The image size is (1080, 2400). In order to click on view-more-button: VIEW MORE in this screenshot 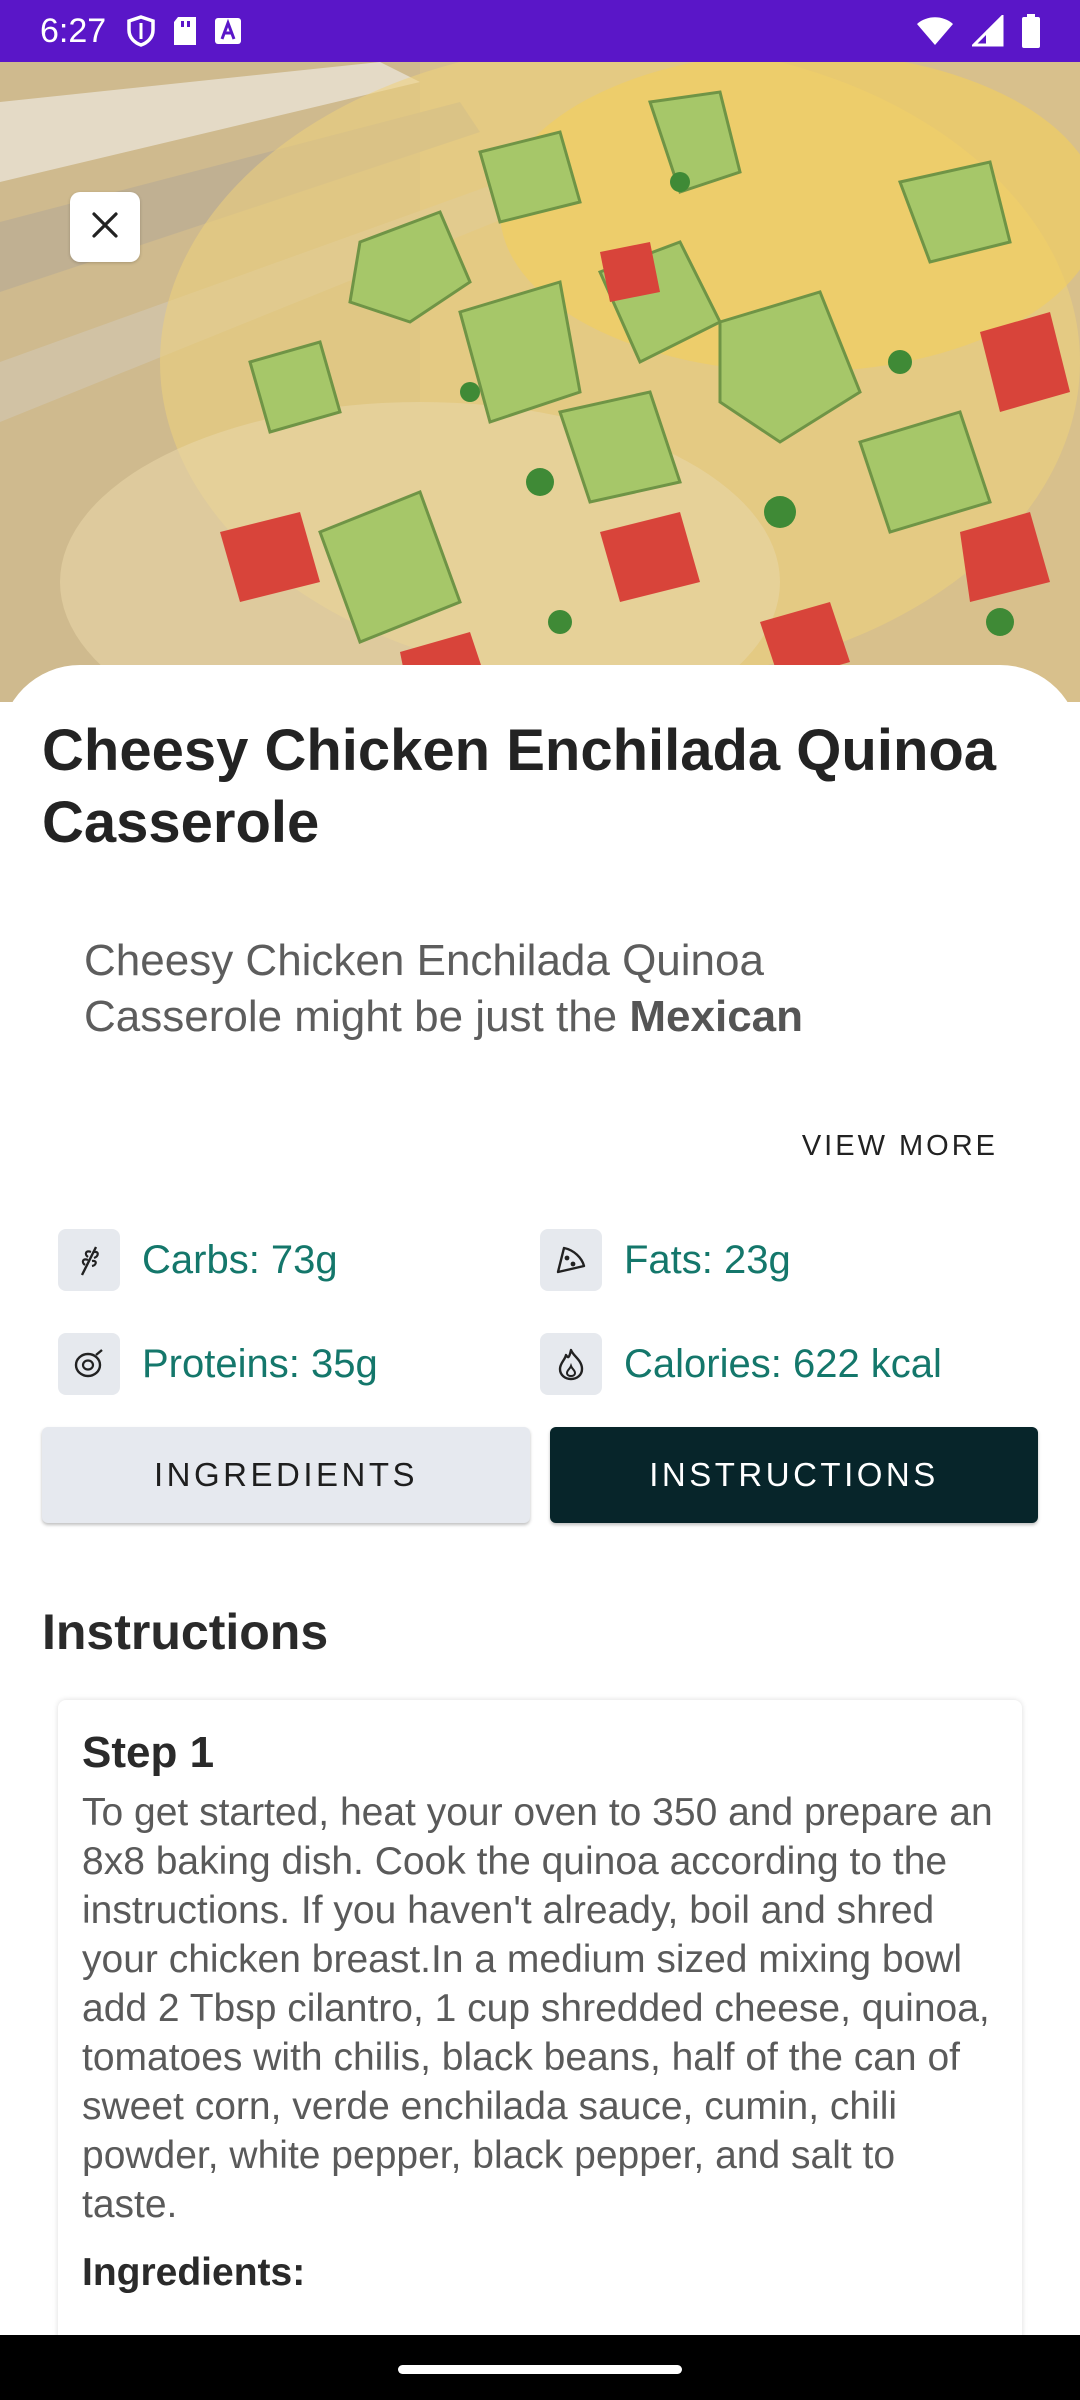, I will do `click(900, 1146)`.